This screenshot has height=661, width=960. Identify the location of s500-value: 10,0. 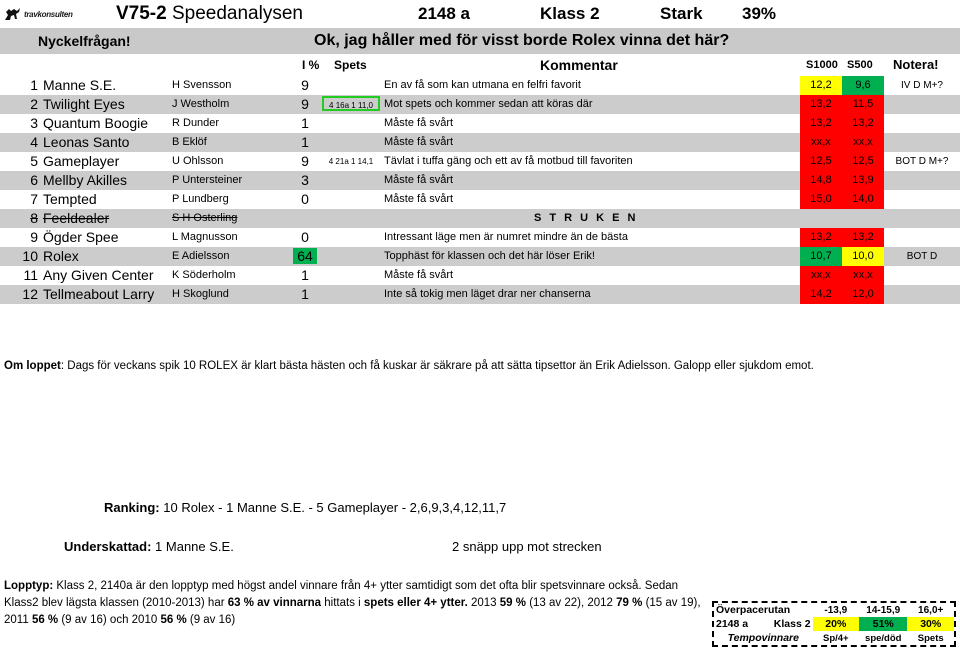
(863, 256).